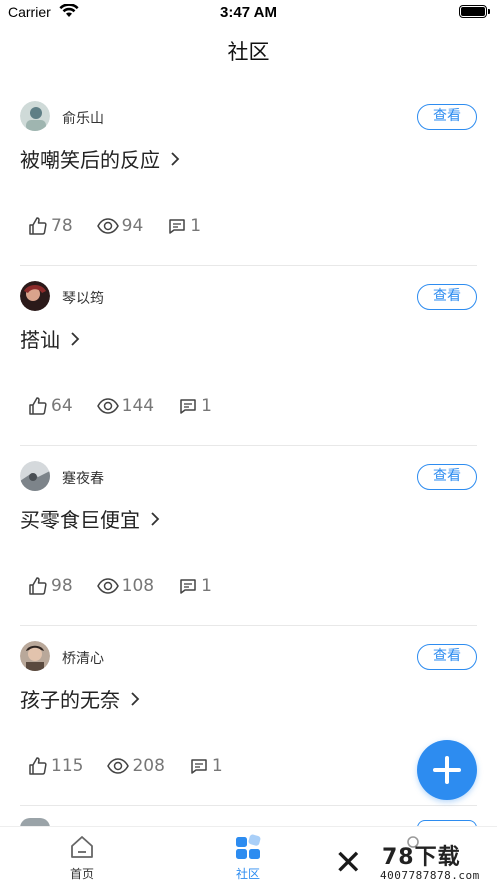  I want to click on like-count: 78, so click(62, 226).